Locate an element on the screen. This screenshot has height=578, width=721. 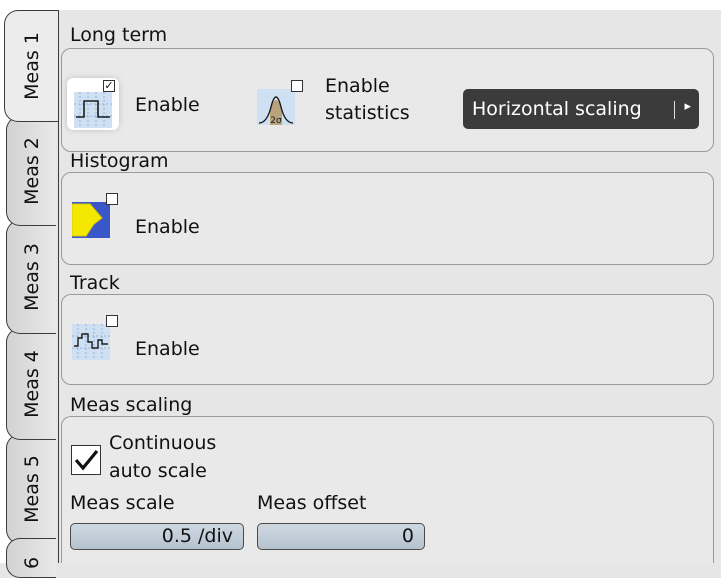
meas-offset-field: 0 is located at coordinates (341, 536).